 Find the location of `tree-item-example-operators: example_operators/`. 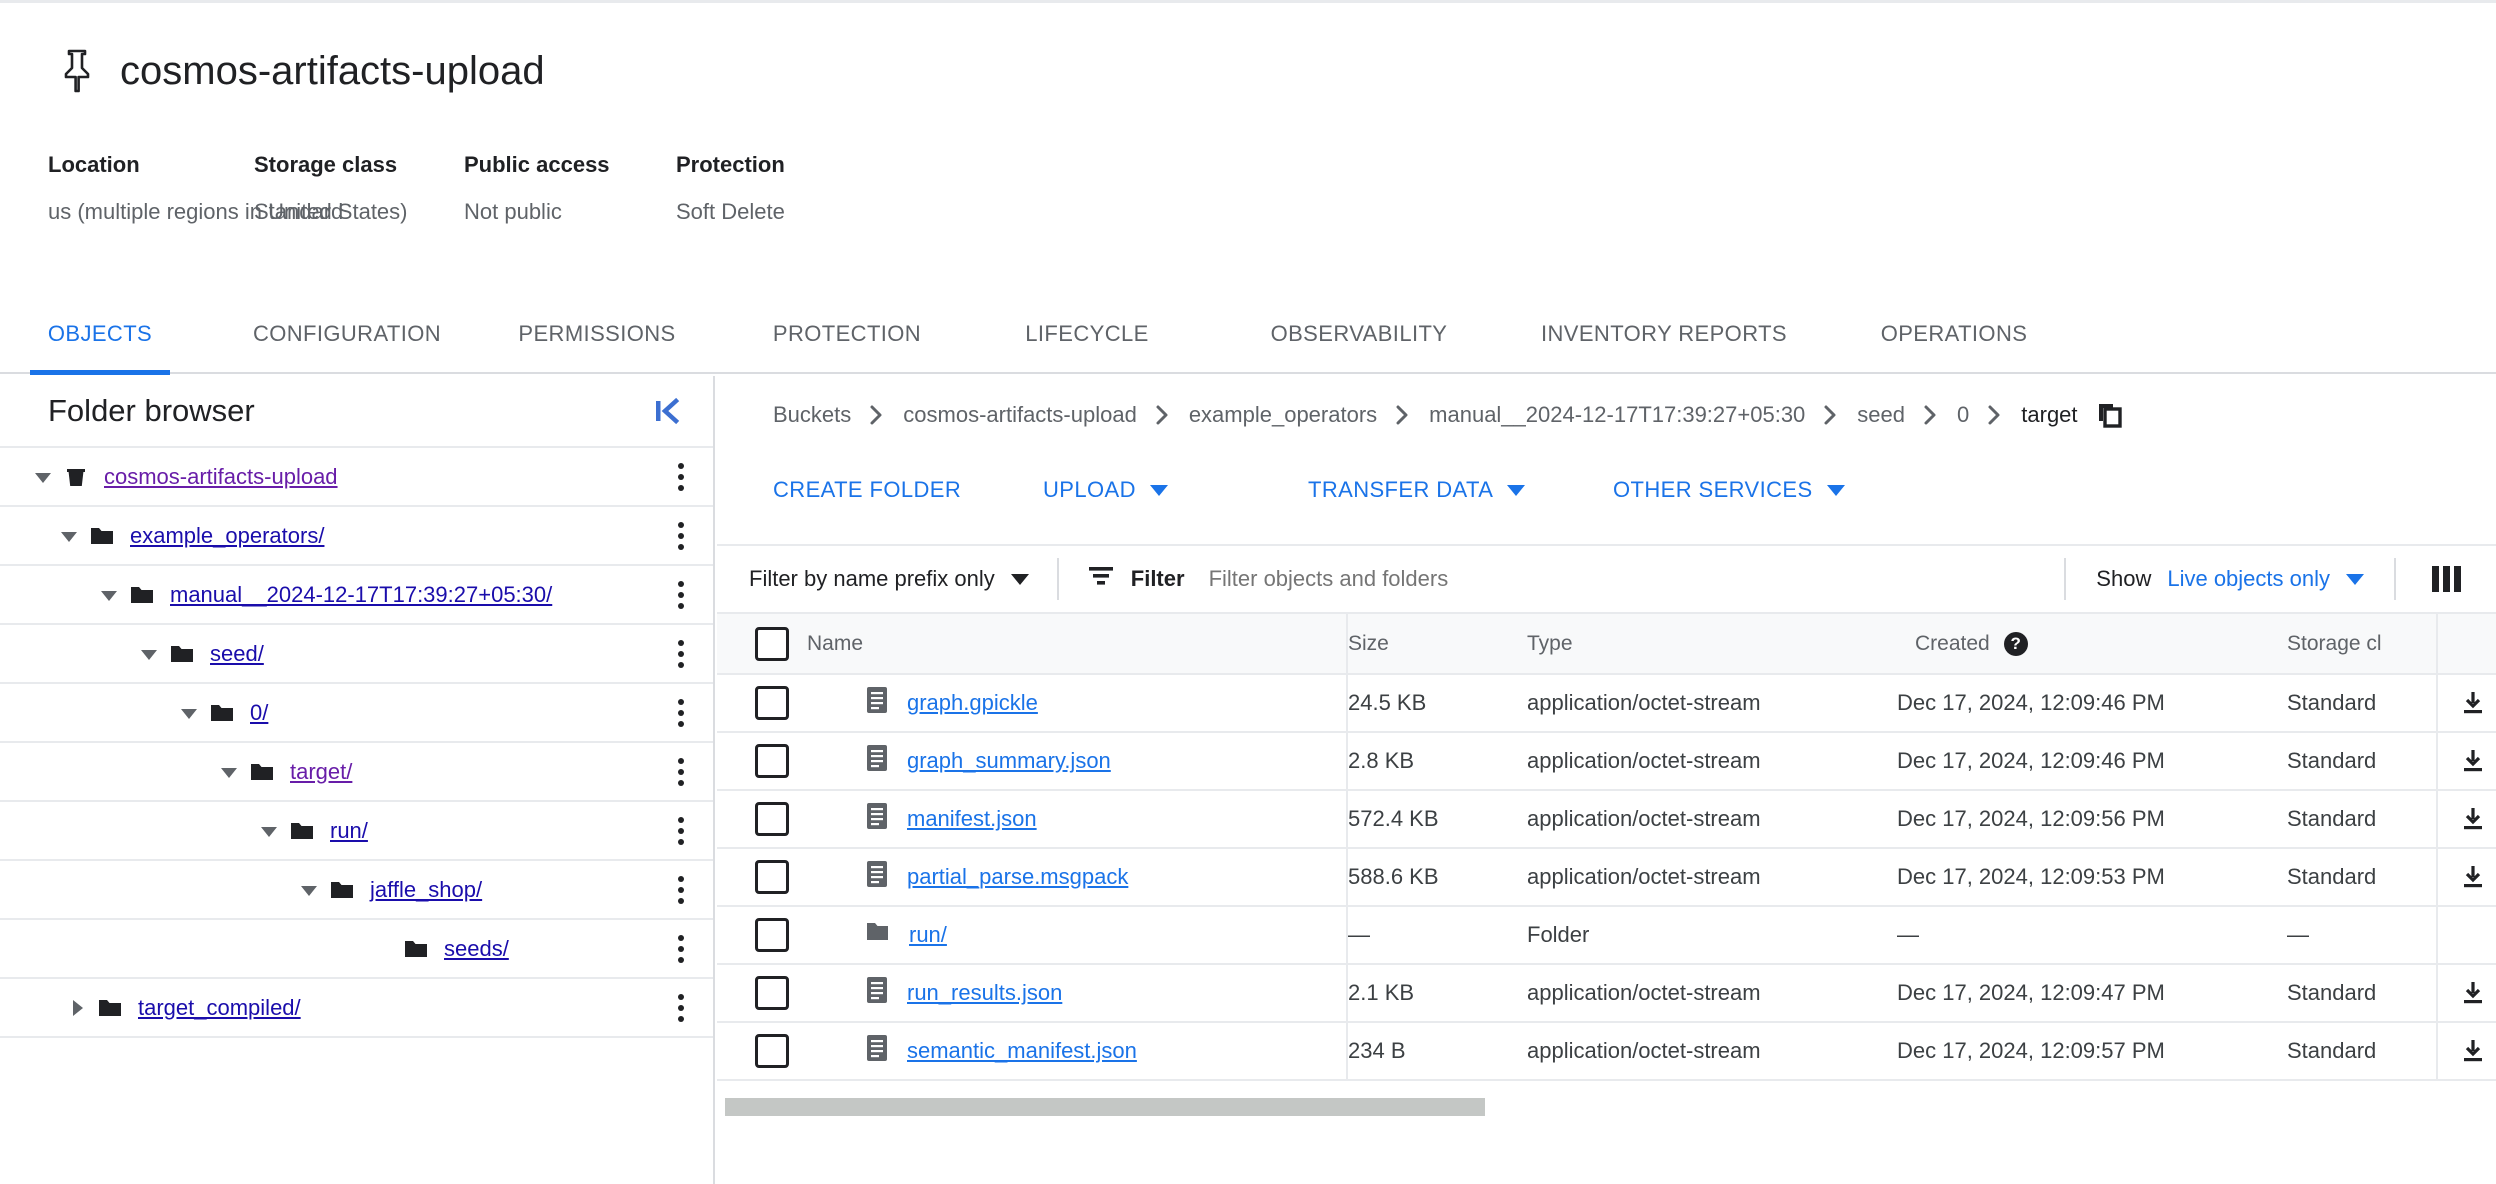

tree-item-example-operators: example_operators/ is located at coordinates (356, 536).